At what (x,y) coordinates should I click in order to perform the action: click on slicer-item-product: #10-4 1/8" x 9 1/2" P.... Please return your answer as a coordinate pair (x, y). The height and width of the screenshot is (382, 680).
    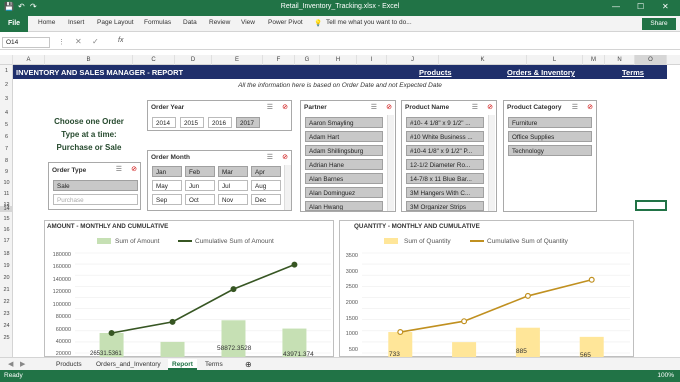
    Looking at the image, I should click on (445, 150).